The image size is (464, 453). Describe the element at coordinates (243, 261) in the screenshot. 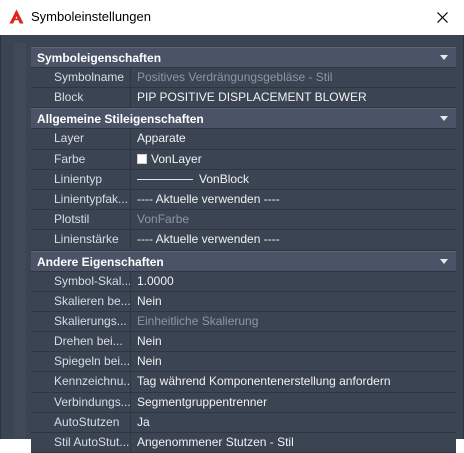

I see `section-header: Andere Eigenschaften` at that location.